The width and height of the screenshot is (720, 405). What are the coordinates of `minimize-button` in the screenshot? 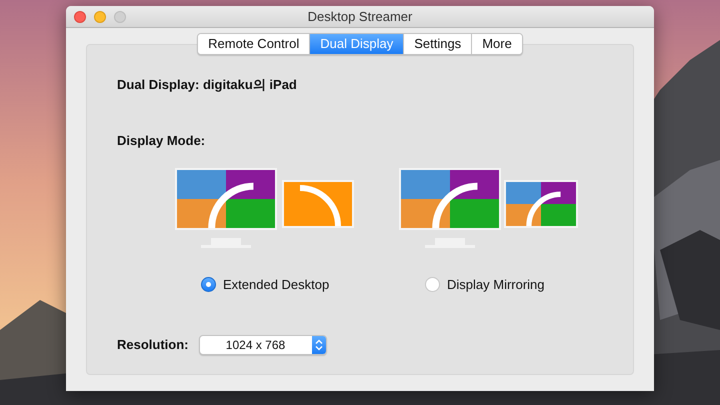 It's located at (100, 17).